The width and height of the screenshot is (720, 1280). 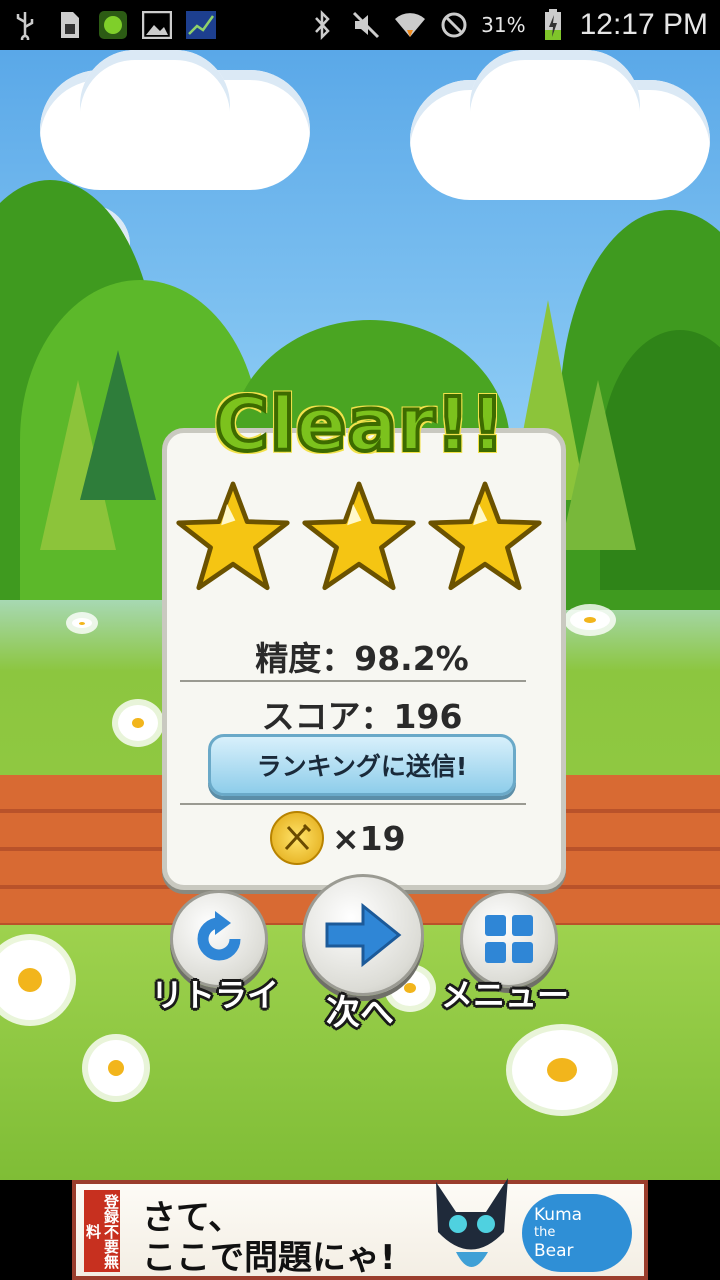 What do you see at coordinates (360, 1229) in the screenshot?
I see `ad-banner: 登録不要無料 さて、 ここで問題にゃ! Kuma the Bear` at bounding box center [360, 1229].